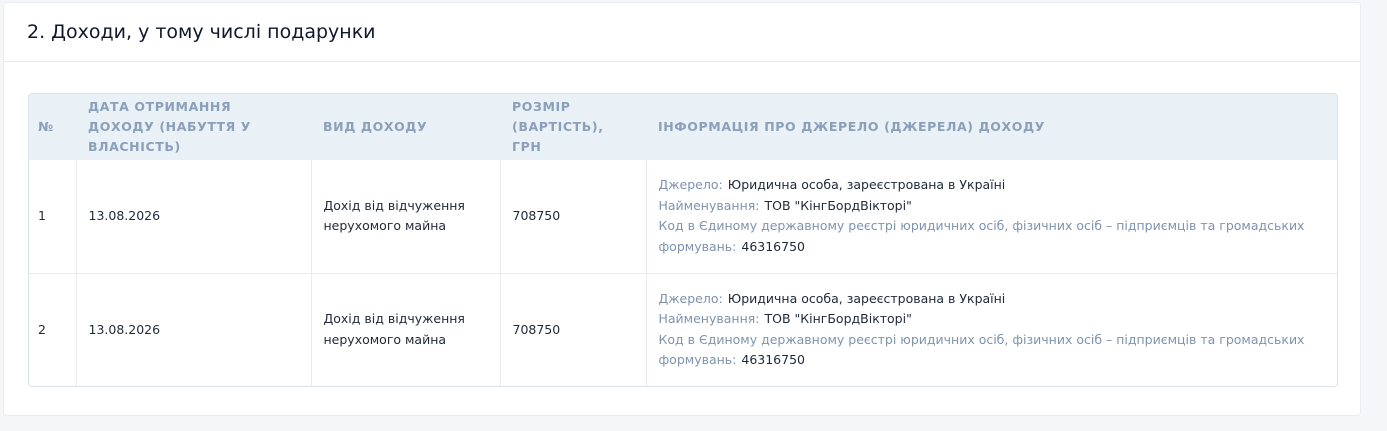 Image resolution: width=1387 pixels, height=431 pixels. What do you see at coordinates (573, 127) in the screenshot?
I see `header-amount: РОЗМІР (ВАРТІСТЬ), ГРН` at bounding box center [573, 127].